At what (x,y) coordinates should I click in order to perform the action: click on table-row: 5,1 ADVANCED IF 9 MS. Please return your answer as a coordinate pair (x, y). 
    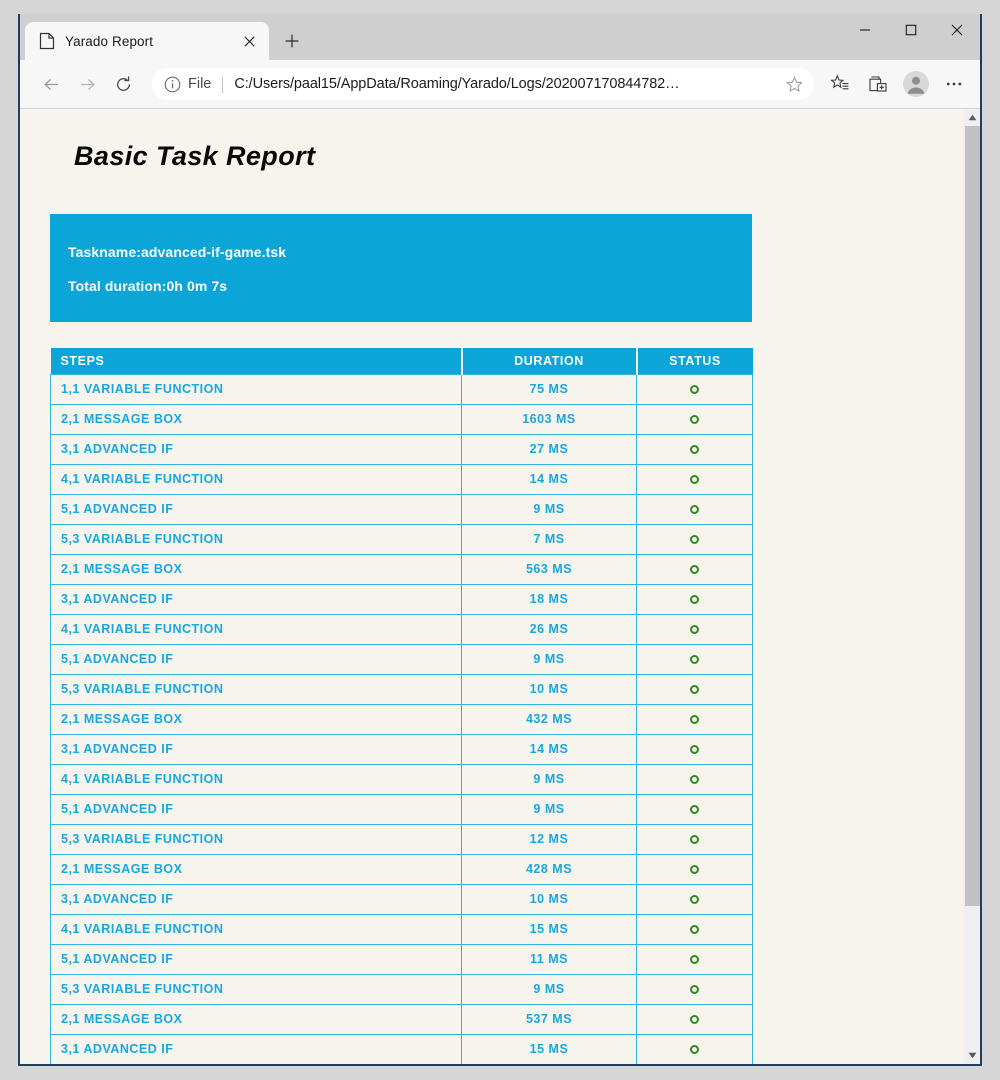
    Looking at the image, I should click on (401, 659).